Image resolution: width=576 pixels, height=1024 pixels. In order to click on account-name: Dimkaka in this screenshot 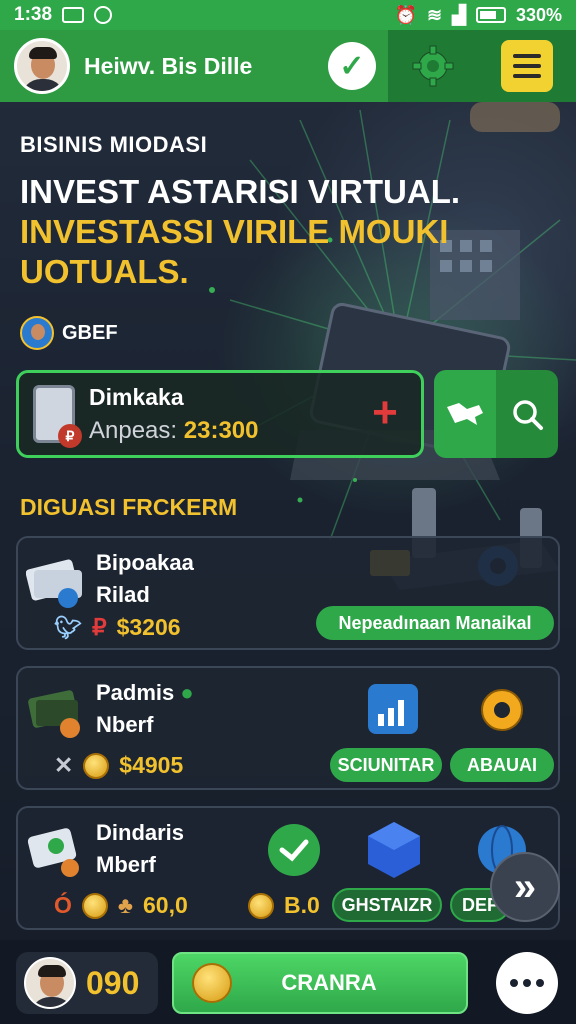, I will do `click(136, 396)`.